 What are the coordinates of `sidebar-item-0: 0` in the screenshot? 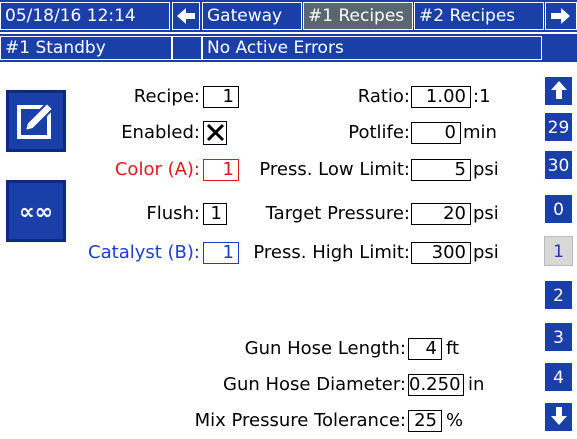 It's located at (558, 209).